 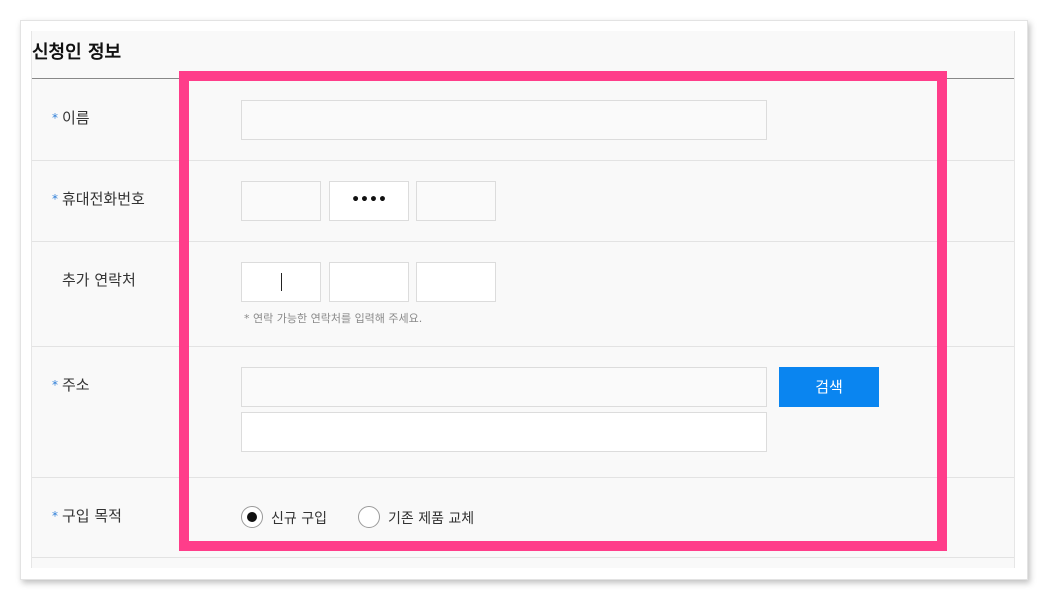 What do you see at coordinates (71, 118) in the screenshot?
I see `name-label: * 이름` at bounding box center [71, 118].